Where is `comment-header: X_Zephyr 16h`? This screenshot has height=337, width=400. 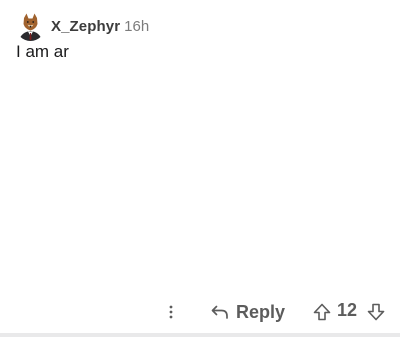
comment-header: X_Zephyr 16h is located at coordinates (82, 26).